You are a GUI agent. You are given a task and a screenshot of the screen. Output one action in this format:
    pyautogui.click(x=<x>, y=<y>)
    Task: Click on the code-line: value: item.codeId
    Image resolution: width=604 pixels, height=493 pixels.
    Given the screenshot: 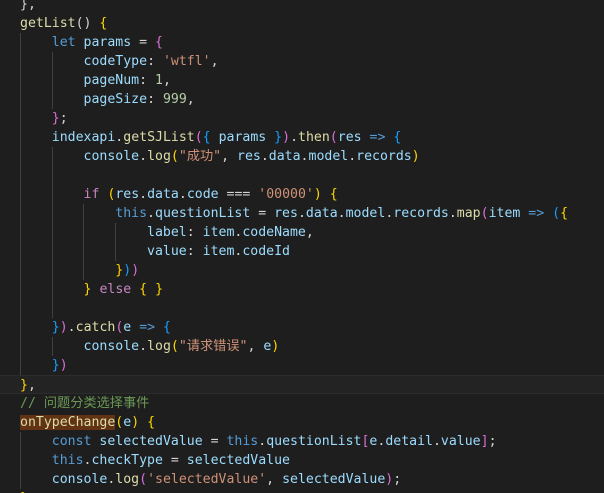 What is the action you would take?
    pyautogui.click(x=302, y=251)
    